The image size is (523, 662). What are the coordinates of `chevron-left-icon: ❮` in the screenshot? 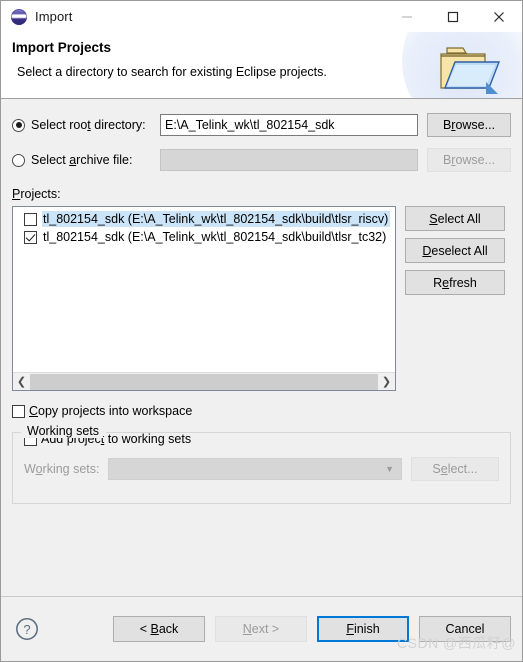 It's located at (21, 381).